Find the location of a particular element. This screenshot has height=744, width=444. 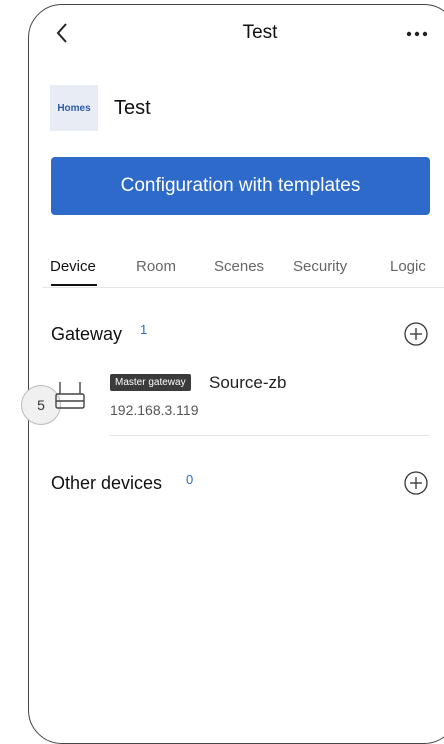

tab-security: Security is located at coordinates (320, 266).